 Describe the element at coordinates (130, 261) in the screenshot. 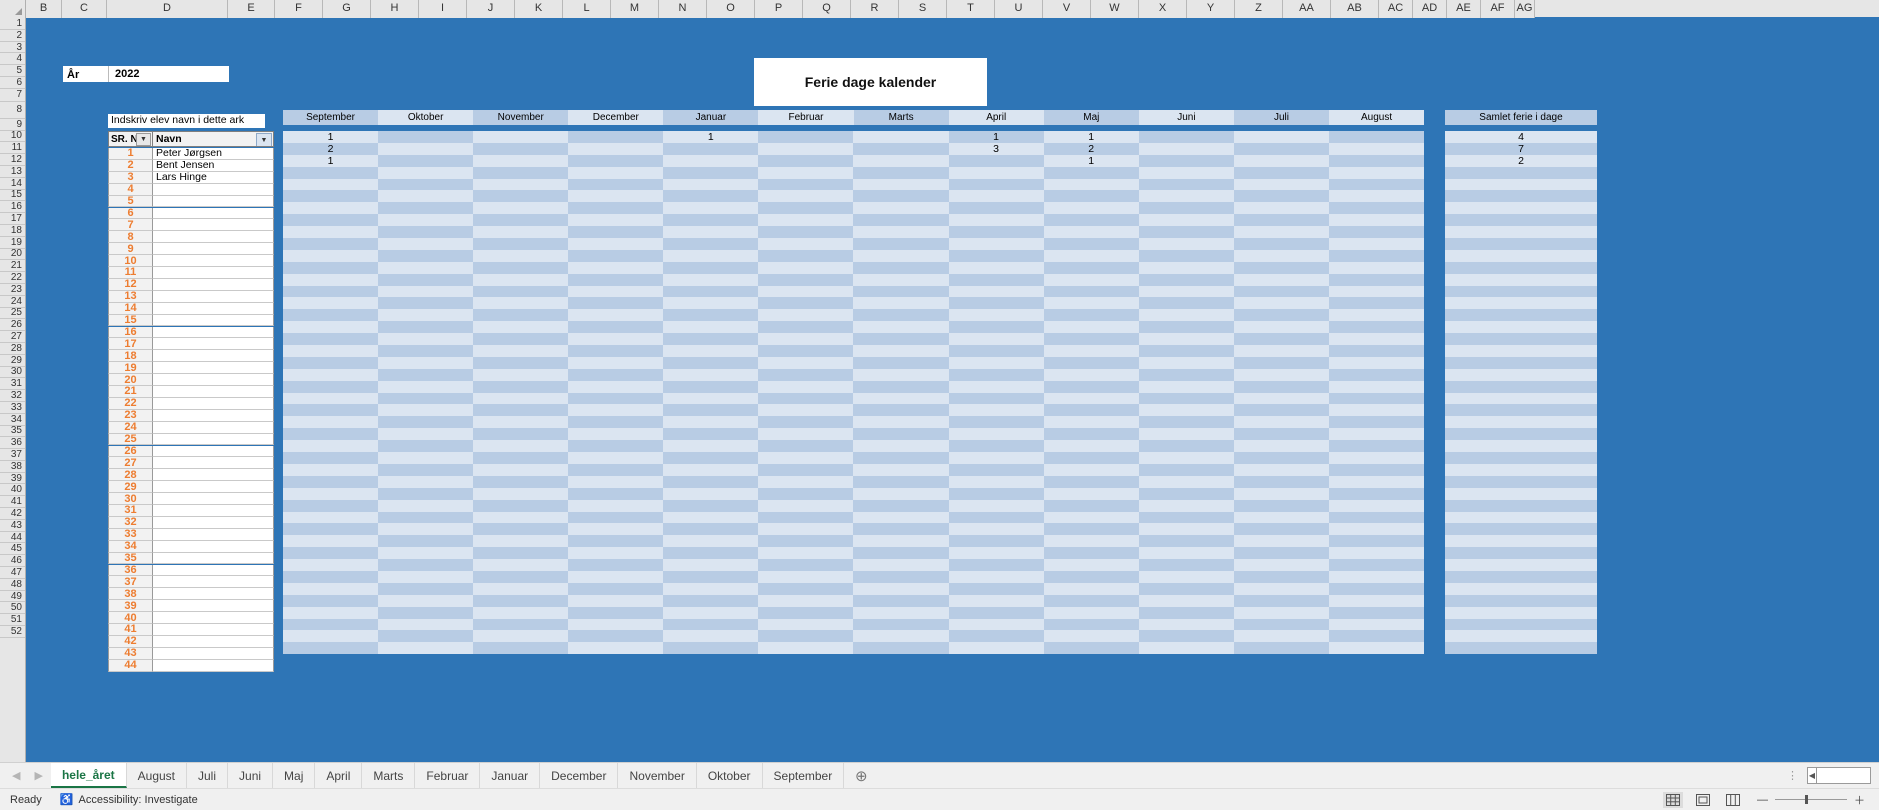

I see `sr-no-cell: 10` at that location.